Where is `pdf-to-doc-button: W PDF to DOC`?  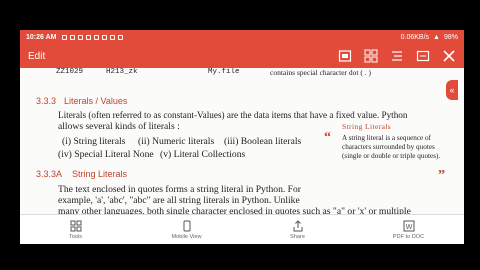 pdf-to-doc-button: W PDF to DOC is located at coordinates (409, 230).